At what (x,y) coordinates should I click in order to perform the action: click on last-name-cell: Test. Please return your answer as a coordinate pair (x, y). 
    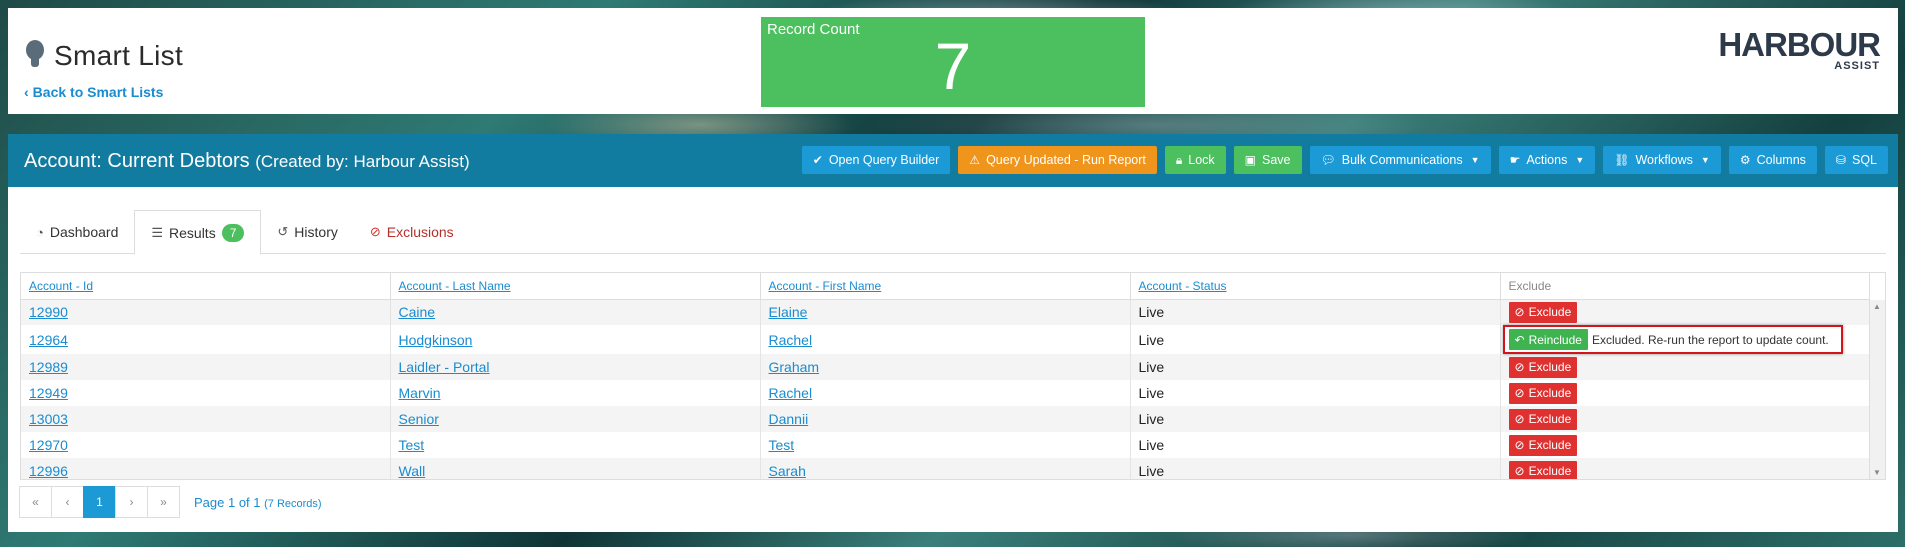
    Looking at the image, I should click on (575, 445).